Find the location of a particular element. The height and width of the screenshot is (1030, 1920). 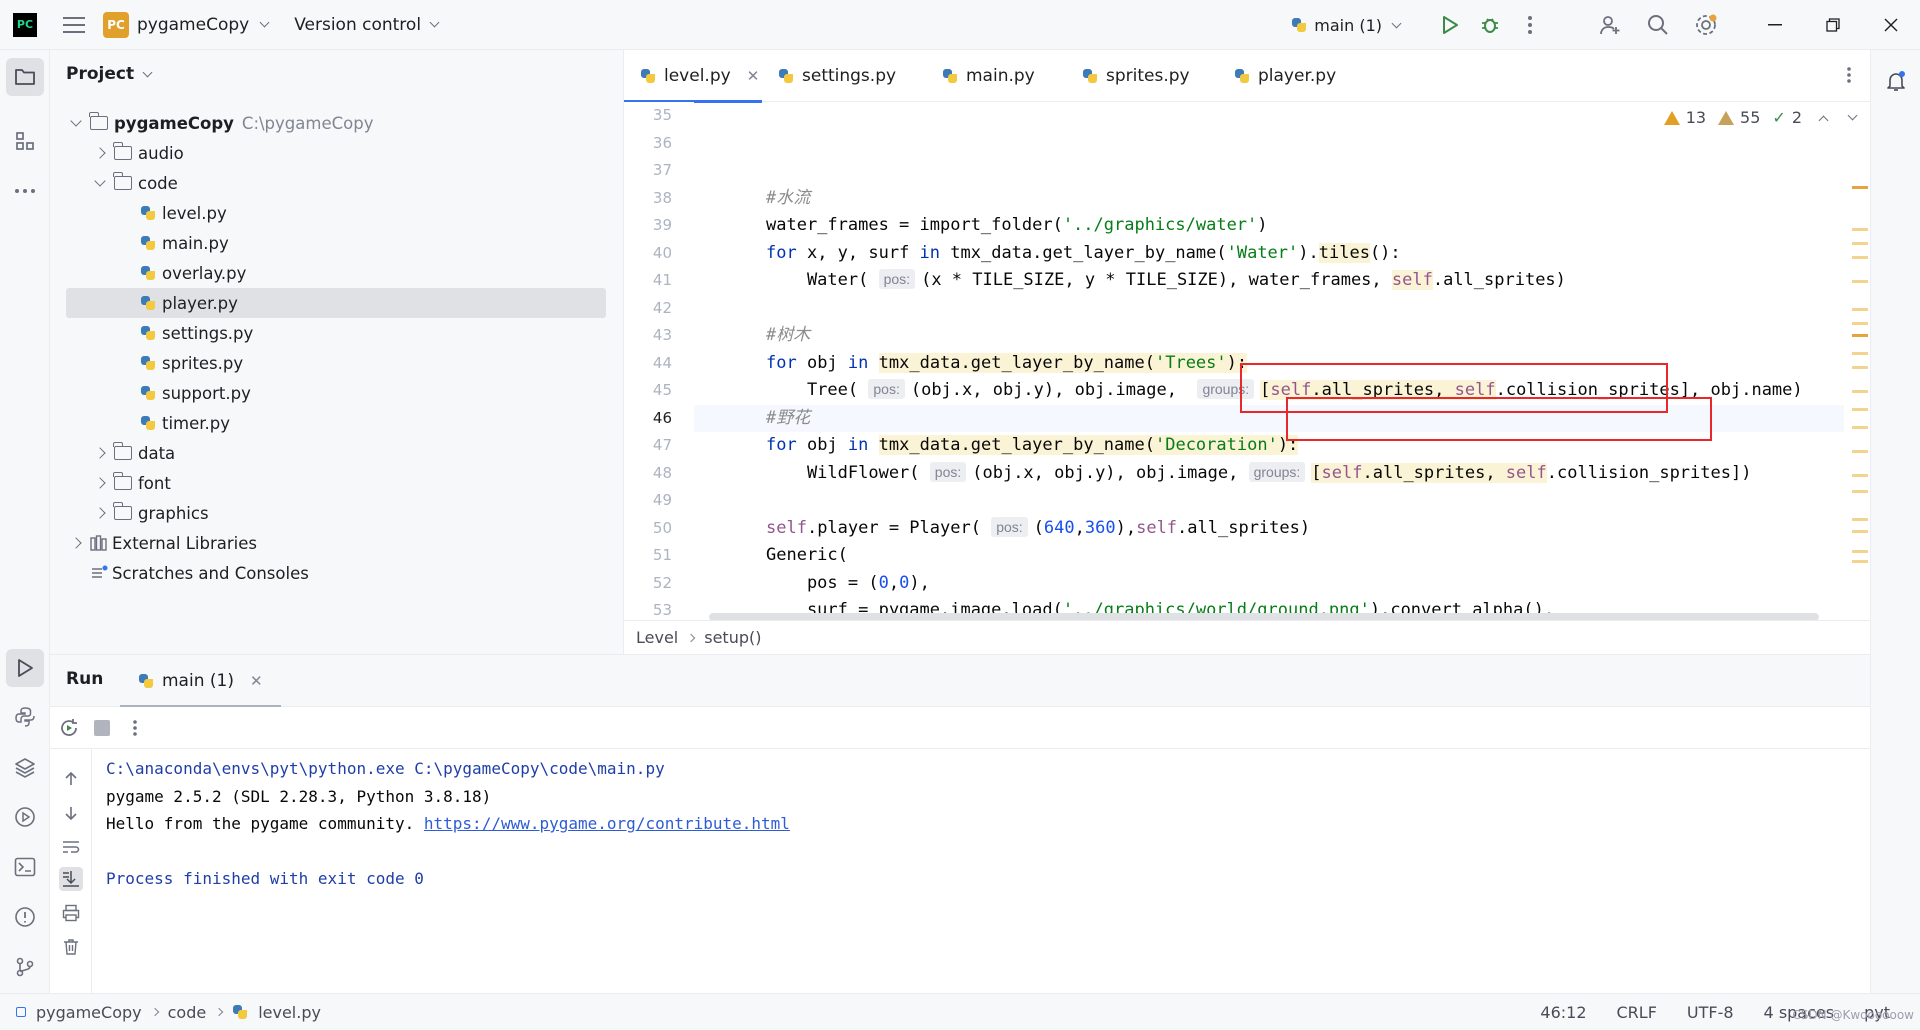

version-control-menu: Version control is located at coordinates (367, 25).